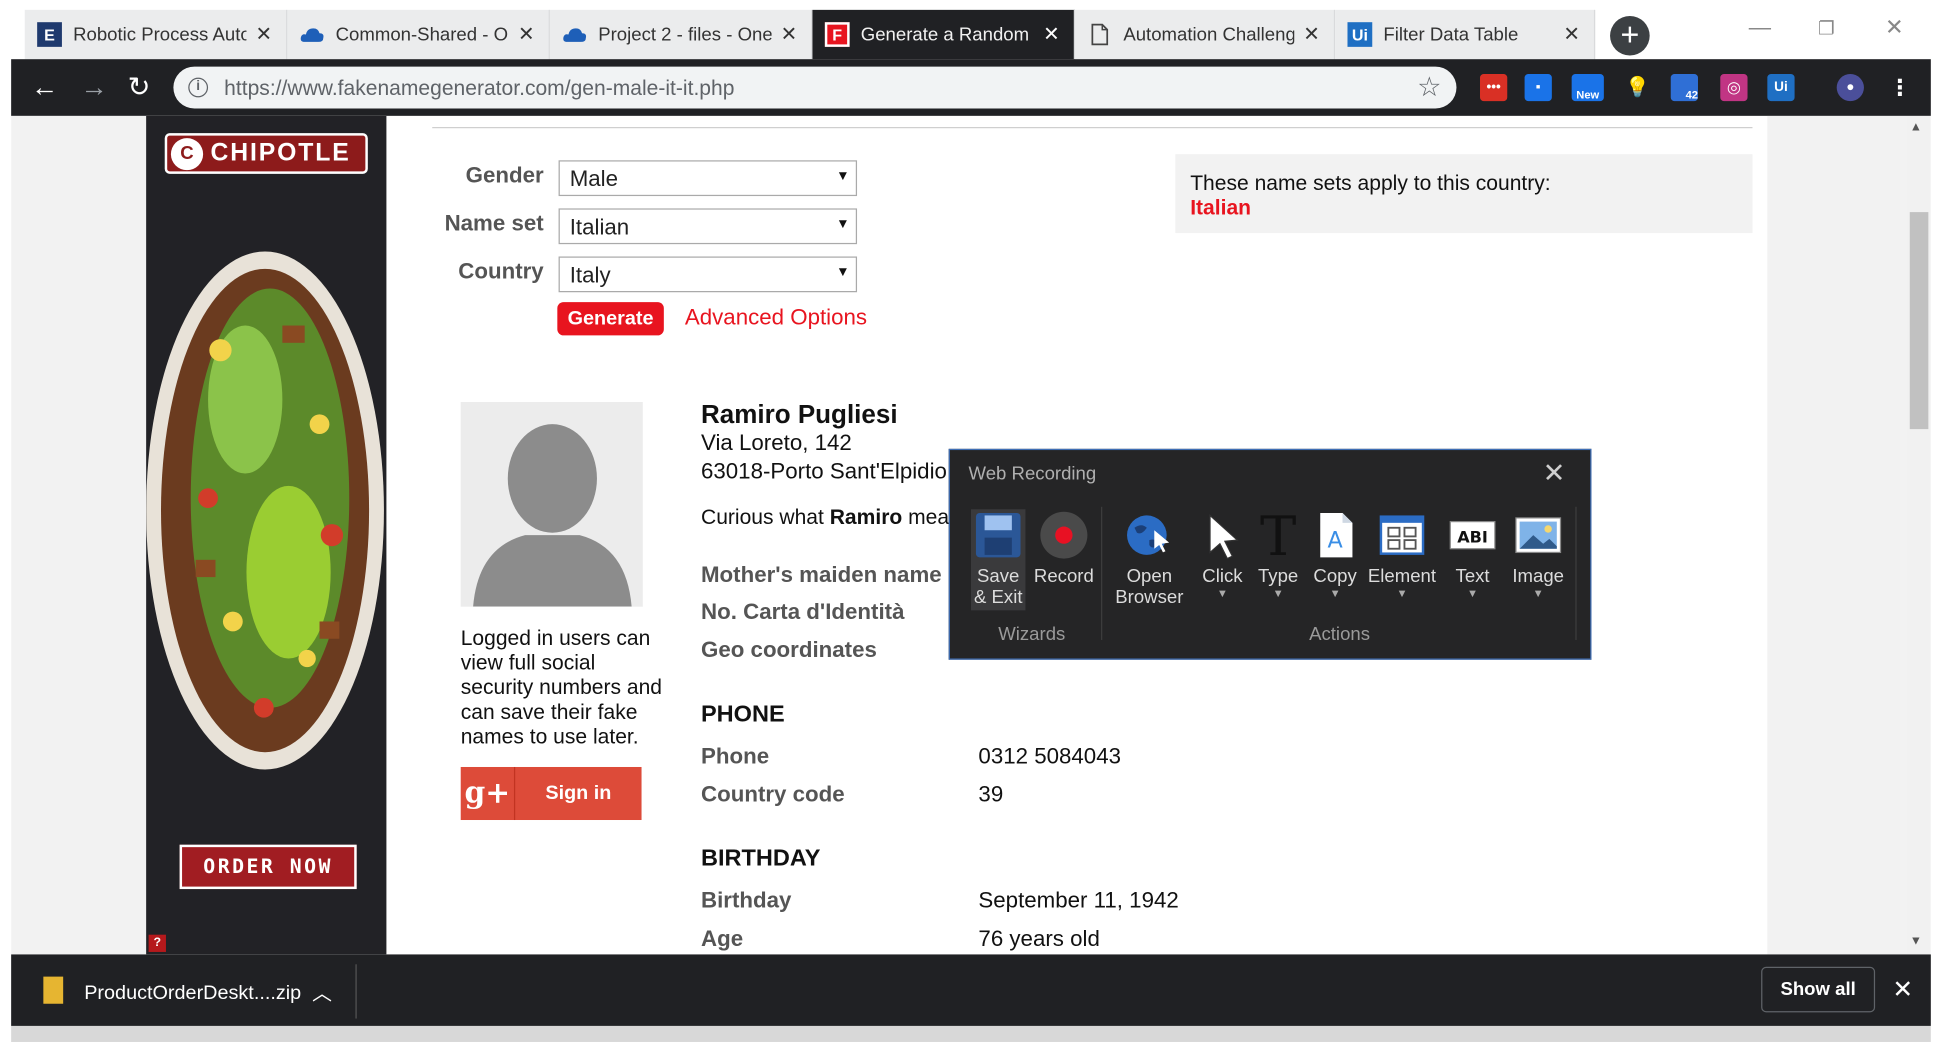  What do you see at coordinates (1472, 537) in the screenshot?
I see `svg-text: ABI` at bounding box center [1472, 537].